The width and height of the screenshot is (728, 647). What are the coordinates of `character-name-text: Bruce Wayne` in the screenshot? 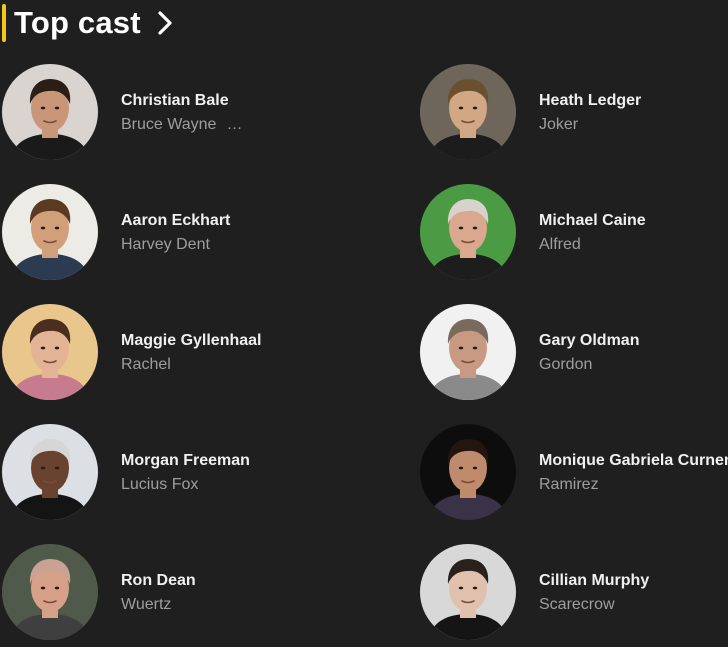 It's located at (169, 124).